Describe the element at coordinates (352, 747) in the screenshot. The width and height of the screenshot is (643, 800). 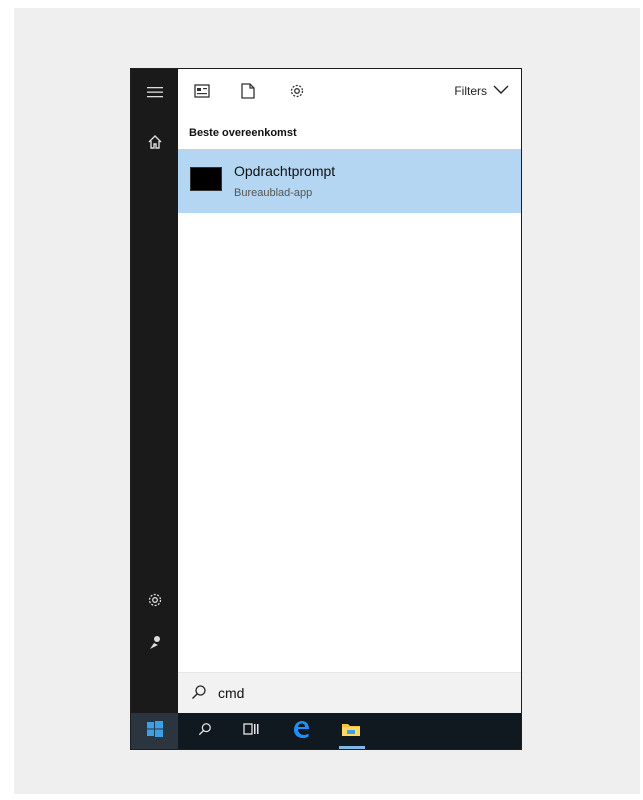
I see `explorer-active-indicator` at that location.